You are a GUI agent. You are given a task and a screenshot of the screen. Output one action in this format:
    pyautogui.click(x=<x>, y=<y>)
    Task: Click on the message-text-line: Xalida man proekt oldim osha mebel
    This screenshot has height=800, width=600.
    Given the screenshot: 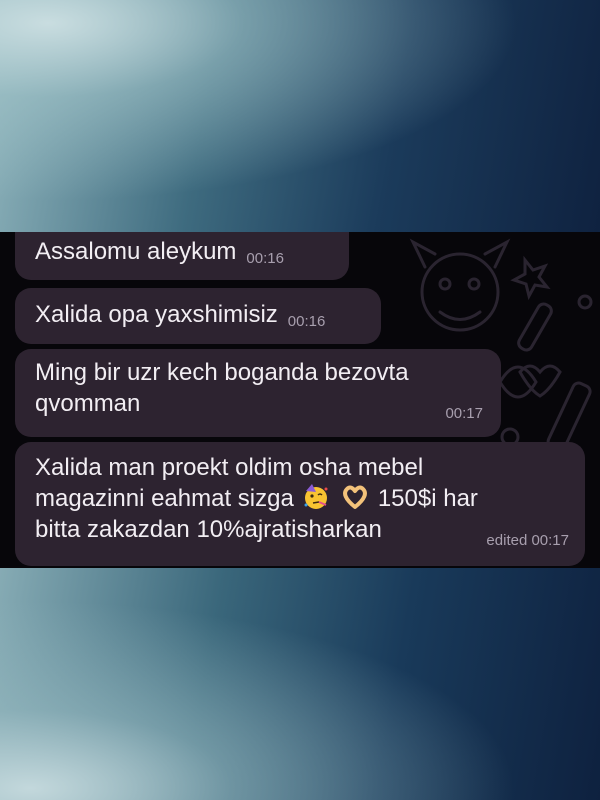 What is the action you would take?
    pyautogui.click(x=229, y=467)
    